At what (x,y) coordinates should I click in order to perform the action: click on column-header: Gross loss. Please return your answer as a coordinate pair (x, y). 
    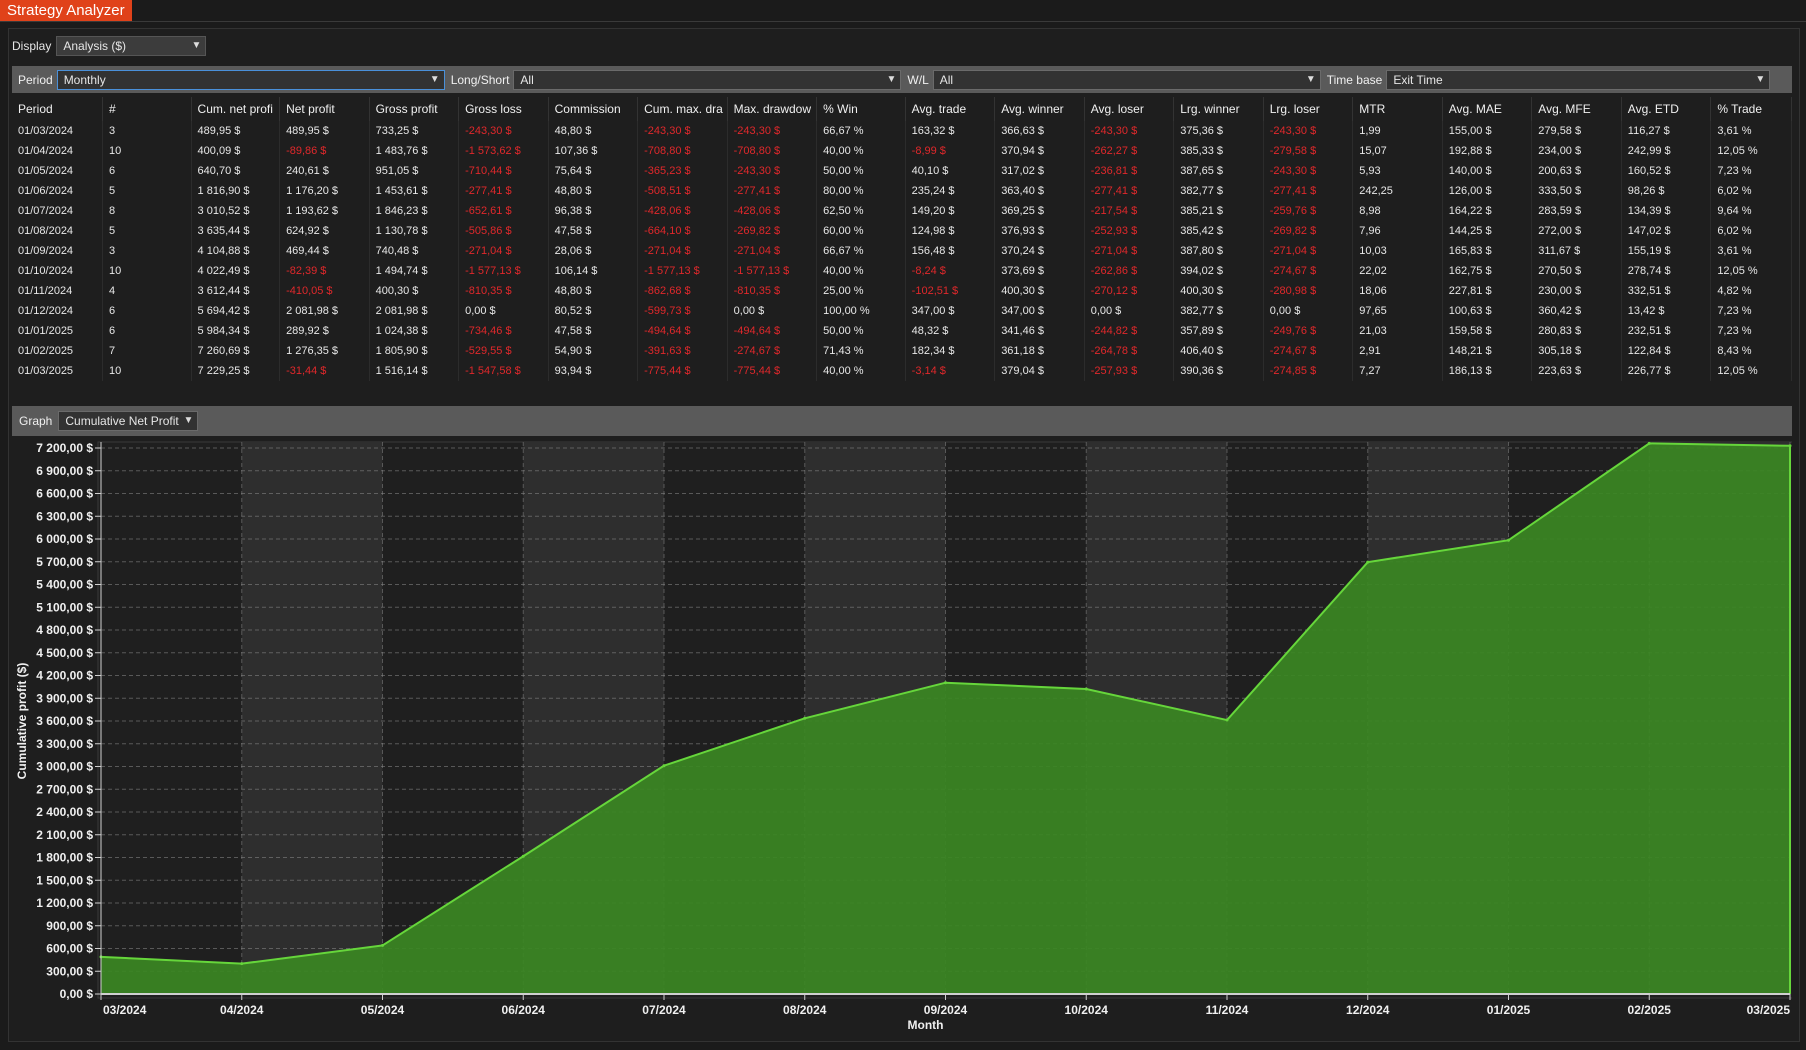
    Looking at the image, I should click on (503, 109).